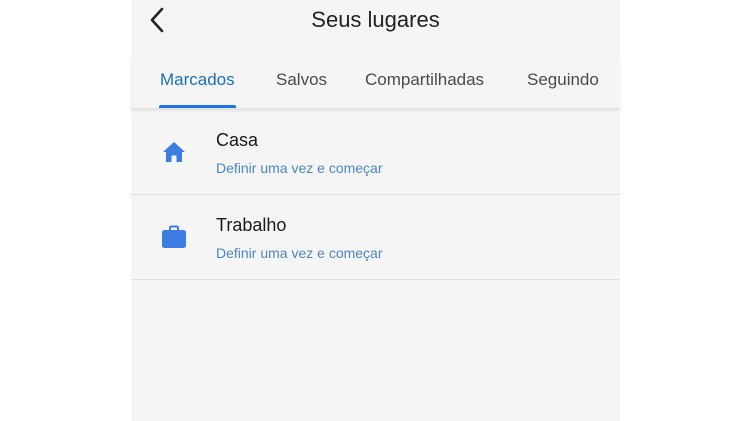 The width and height of the screenshot is (750, 421). Describe the element at coordinates (251, 225) in the screenshot. I see `place-title: Trabalho` at that location.